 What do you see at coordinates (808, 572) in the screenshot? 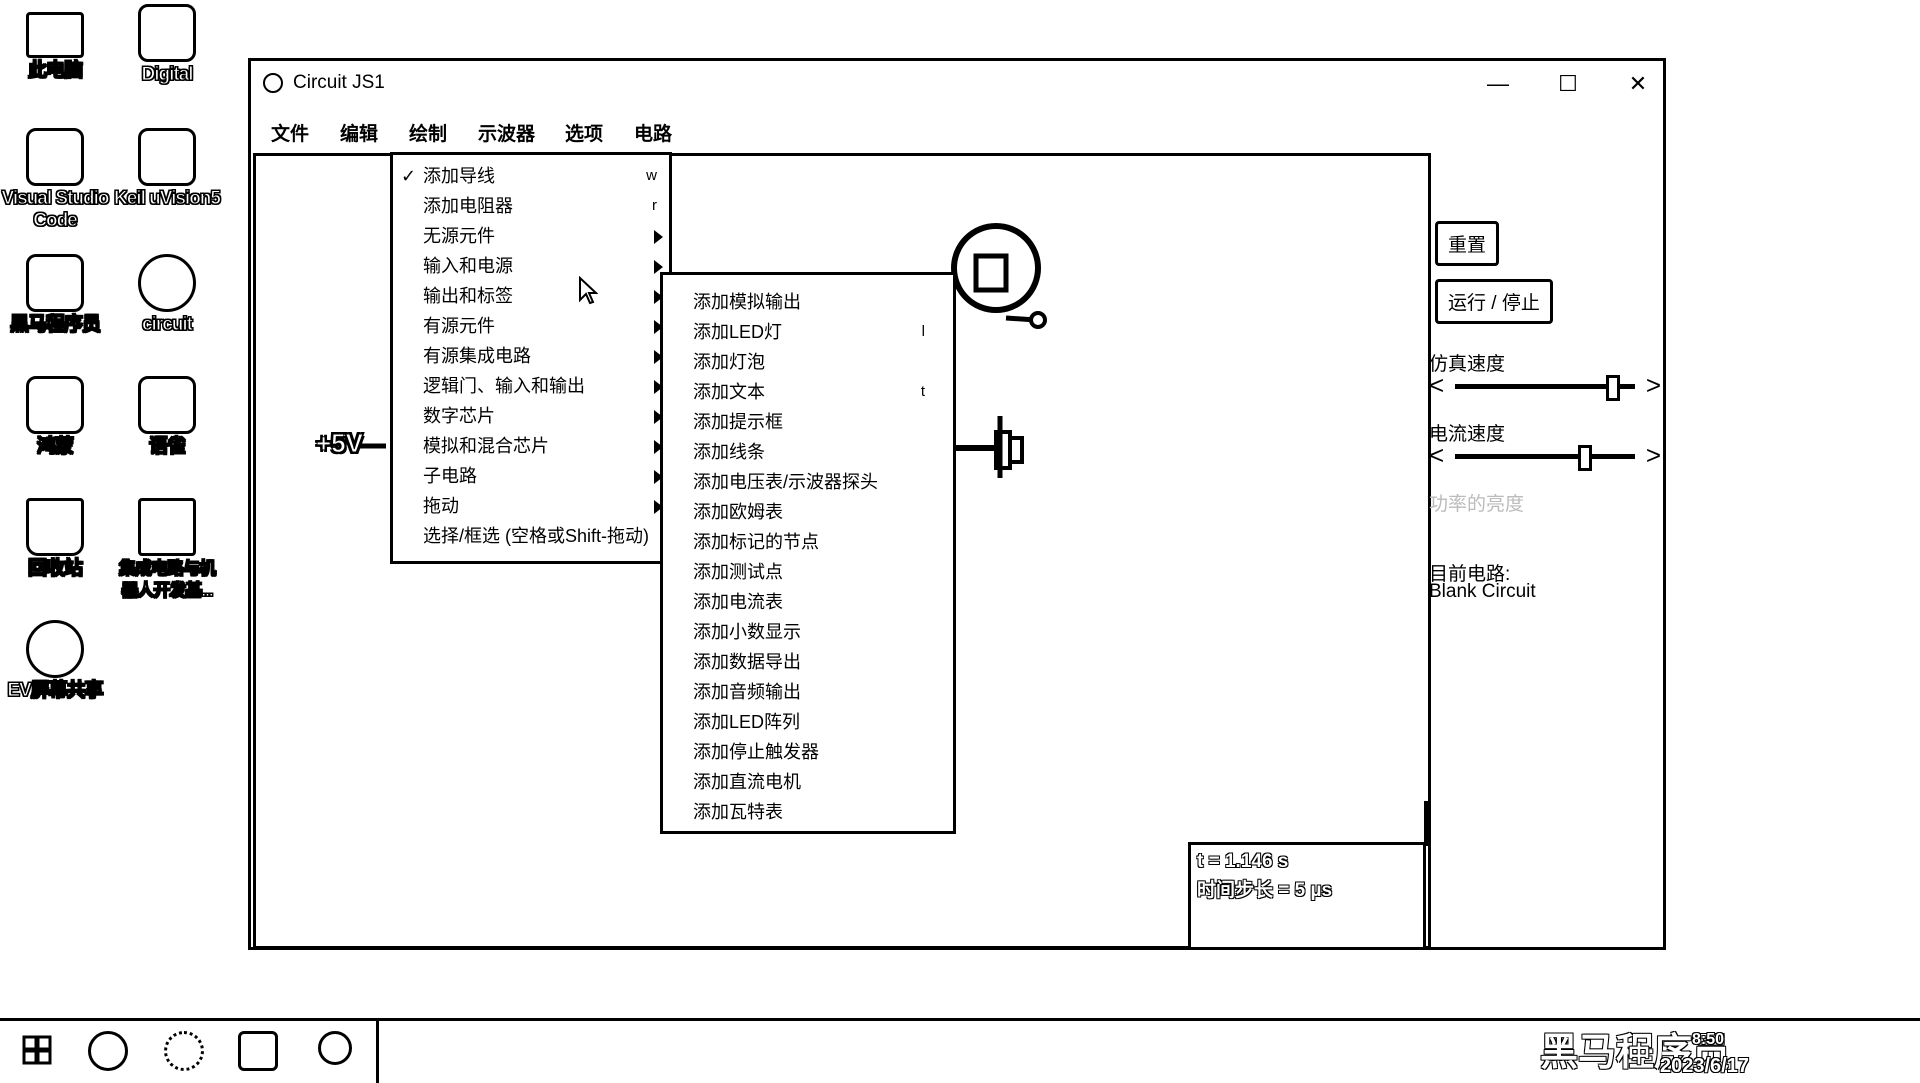
I see `output-submenu-item: 添加测试点` at bounding box center [808, 572].